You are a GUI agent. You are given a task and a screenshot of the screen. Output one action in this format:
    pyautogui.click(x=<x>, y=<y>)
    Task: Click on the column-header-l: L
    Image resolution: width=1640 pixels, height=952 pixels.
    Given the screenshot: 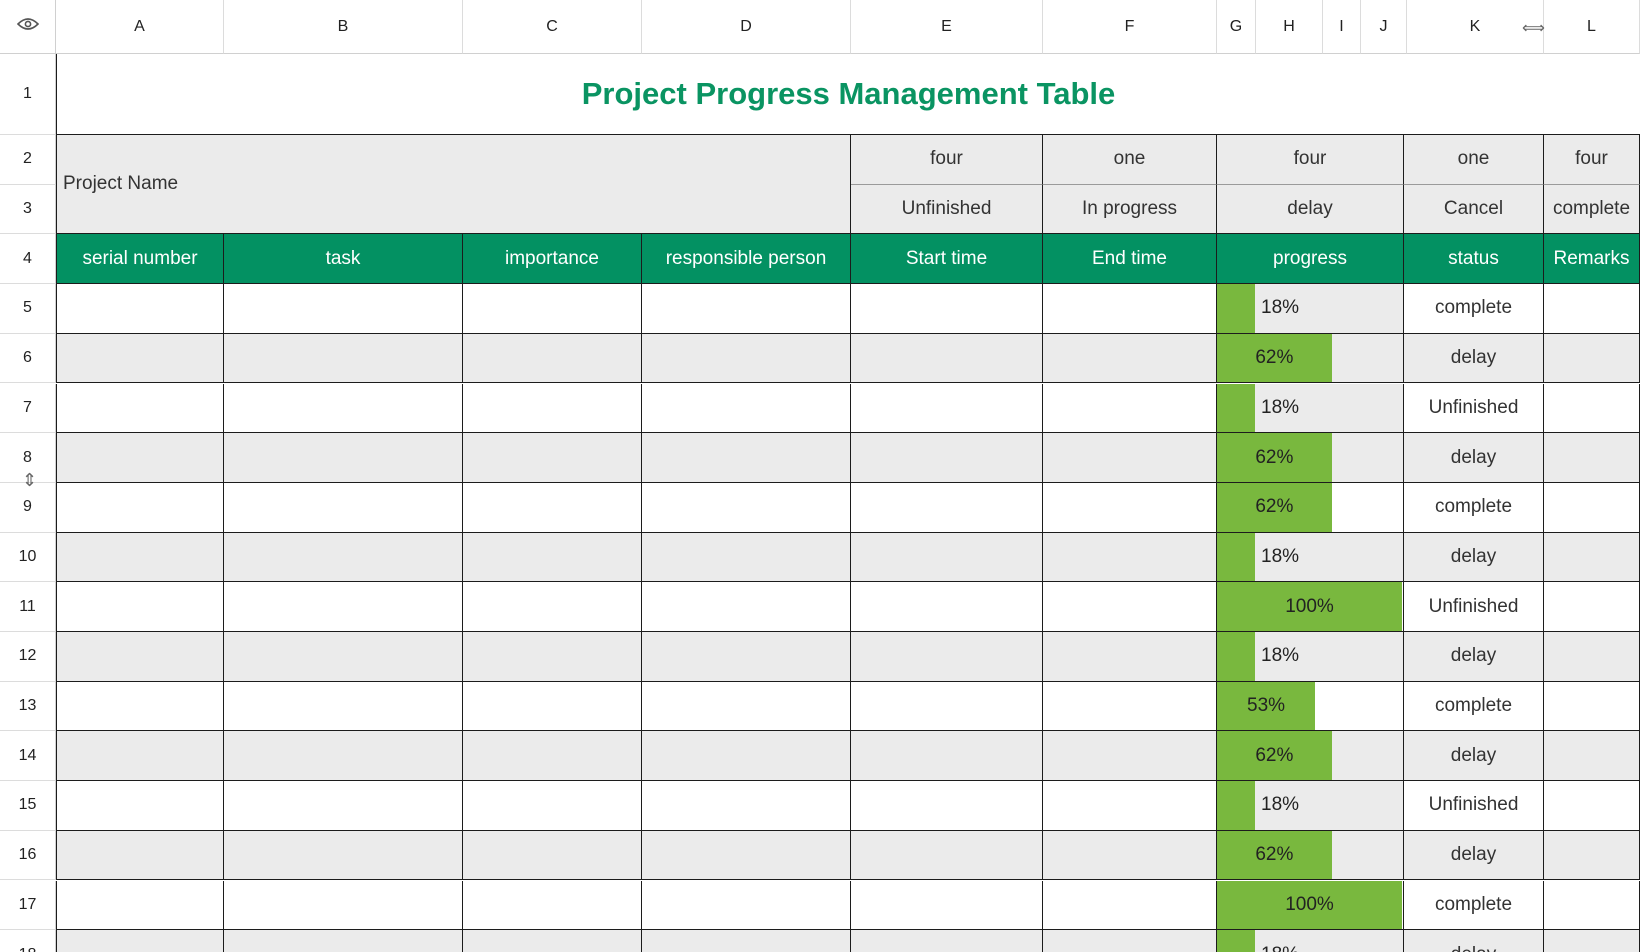 What is the action you would take?
    pyautogui.click(x=1592, y=27)
    